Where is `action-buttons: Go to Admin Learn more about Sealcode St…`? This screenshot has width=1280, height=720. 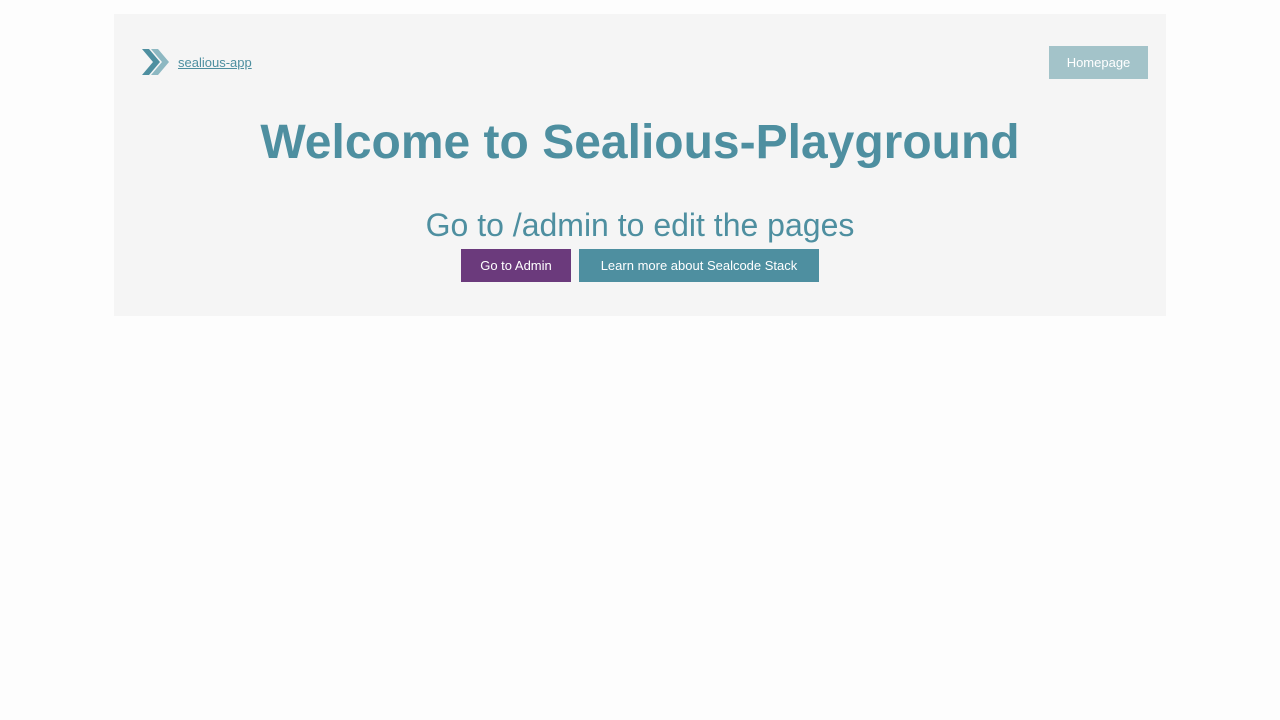
action-buttons: Go to Admin Learn more about Sealcode St… is located at coordinates (640, 265).